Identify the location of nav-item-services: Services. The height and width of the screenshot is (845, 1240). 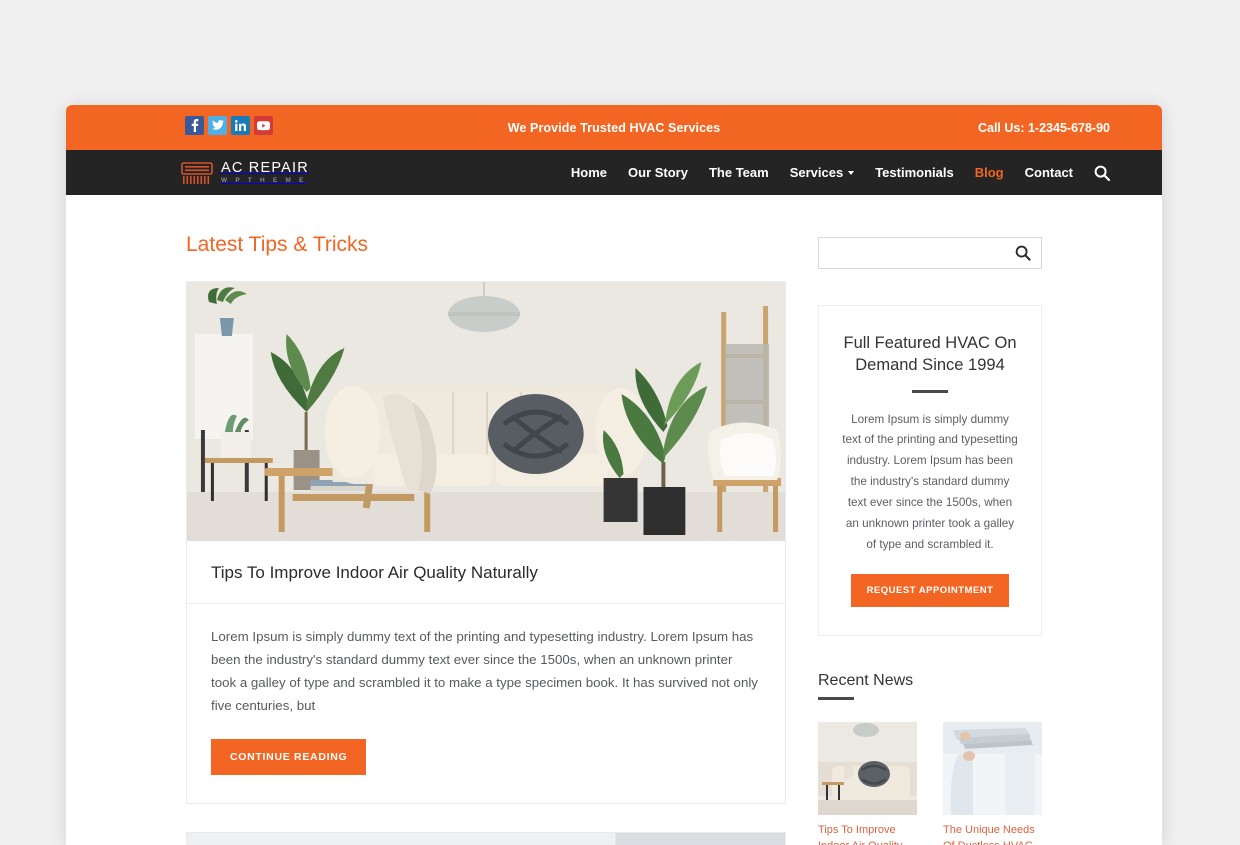
(822, 172).